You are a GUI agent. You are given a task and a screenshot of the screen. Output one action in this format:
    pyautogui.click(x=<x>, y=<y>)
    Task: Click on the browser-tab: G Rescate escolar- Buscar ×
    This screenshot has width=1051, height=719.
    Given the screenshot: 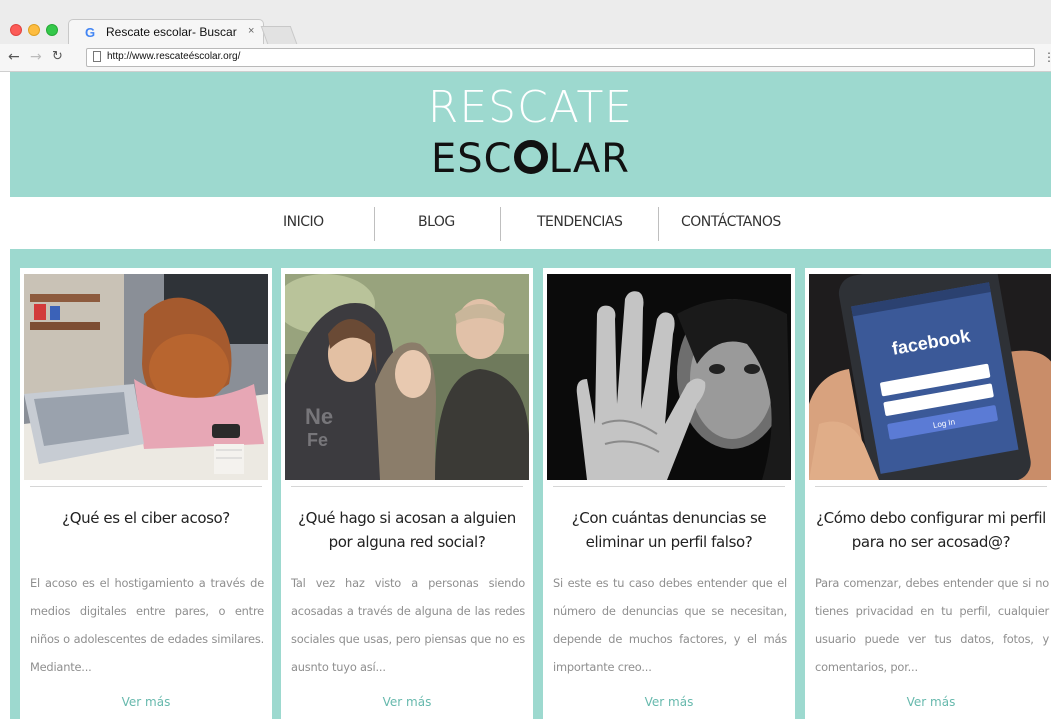 What is the action you would take?
    pyautogui.click(x=166, y=31)
    